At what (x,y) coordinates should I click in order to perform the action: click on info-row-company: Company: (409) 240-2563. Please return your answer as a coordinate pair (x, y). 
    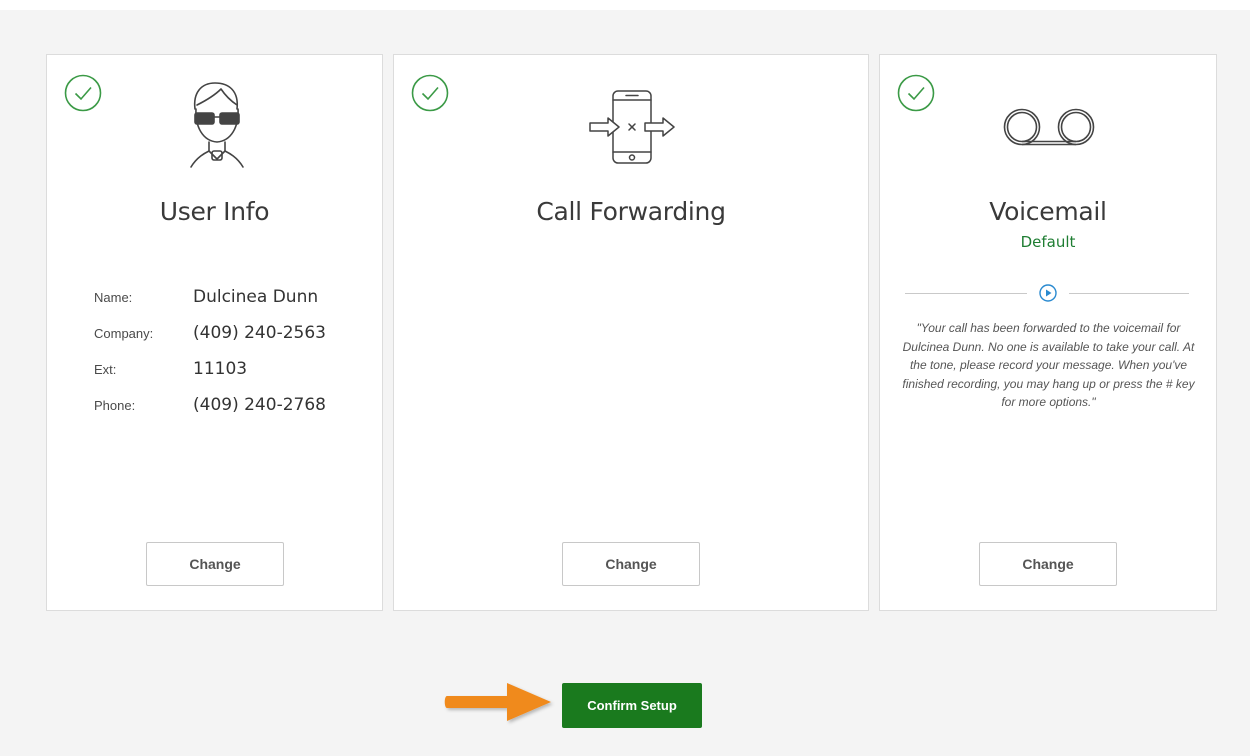
    Looking at the image, I should click on (210, 333).